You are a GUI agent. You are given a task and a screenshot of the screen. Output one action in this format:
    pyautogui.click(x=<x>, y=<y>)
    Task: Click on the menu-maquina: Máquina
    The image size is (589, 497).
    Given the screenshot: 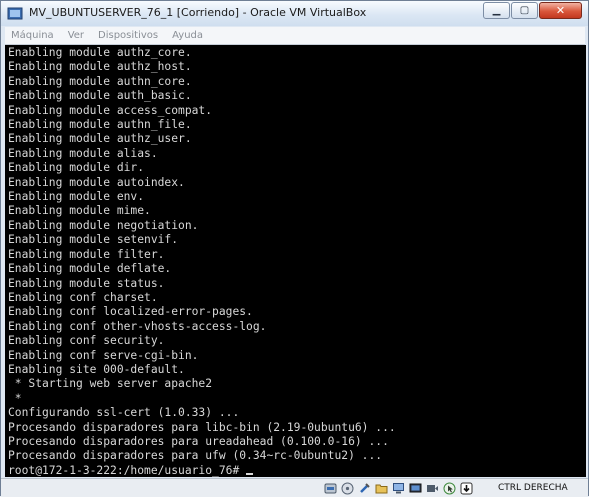 What is the action you would take?
    pyautogui.click(x=33, y=35)
    